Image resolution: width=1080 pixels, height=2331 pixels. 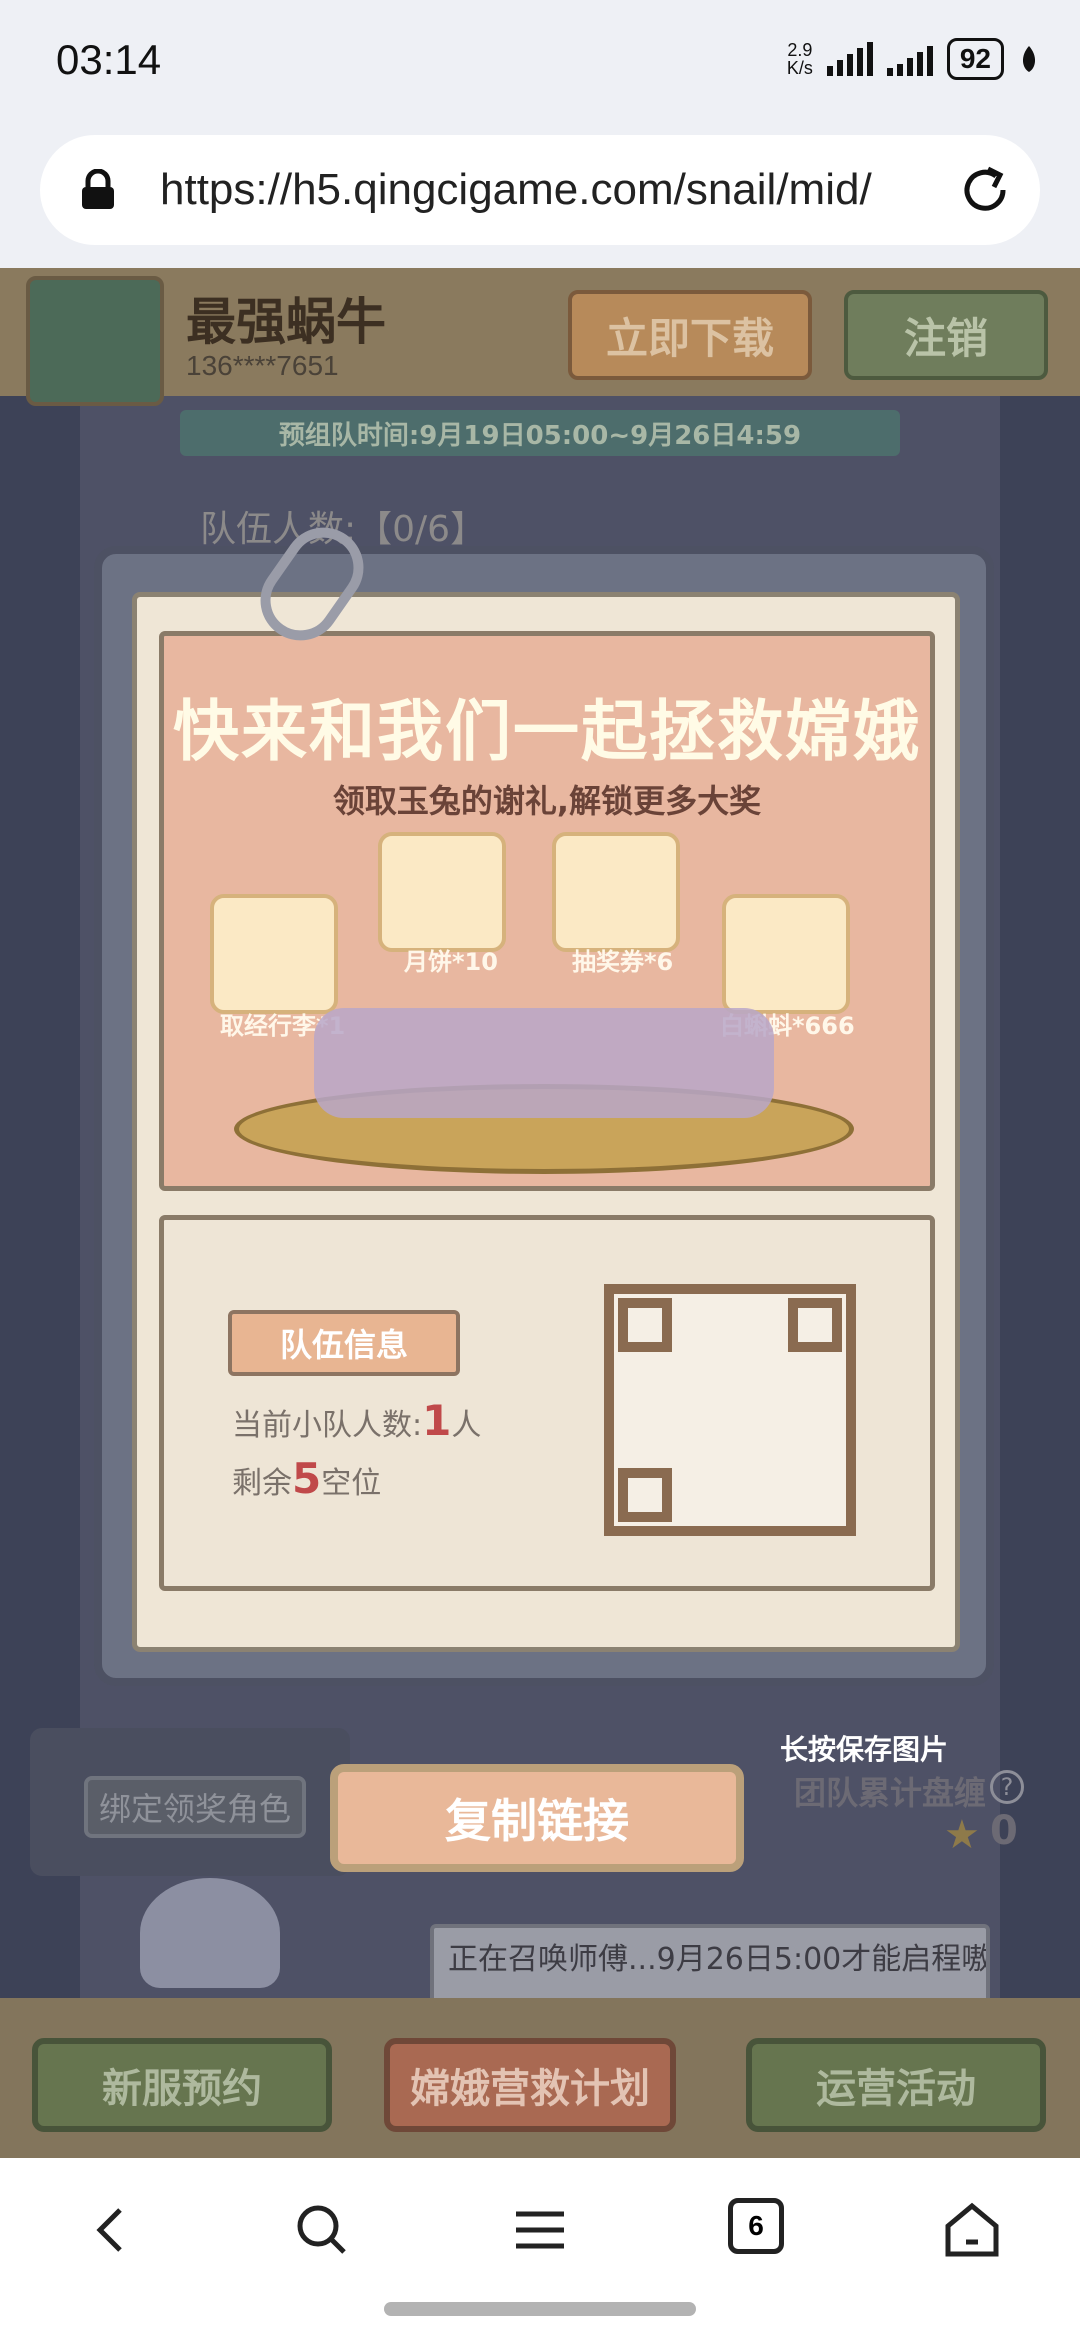 What do you see at coordinates (274, 954) in the screenshot?
I see `reward-luggage` at bounding box center [274, 954].